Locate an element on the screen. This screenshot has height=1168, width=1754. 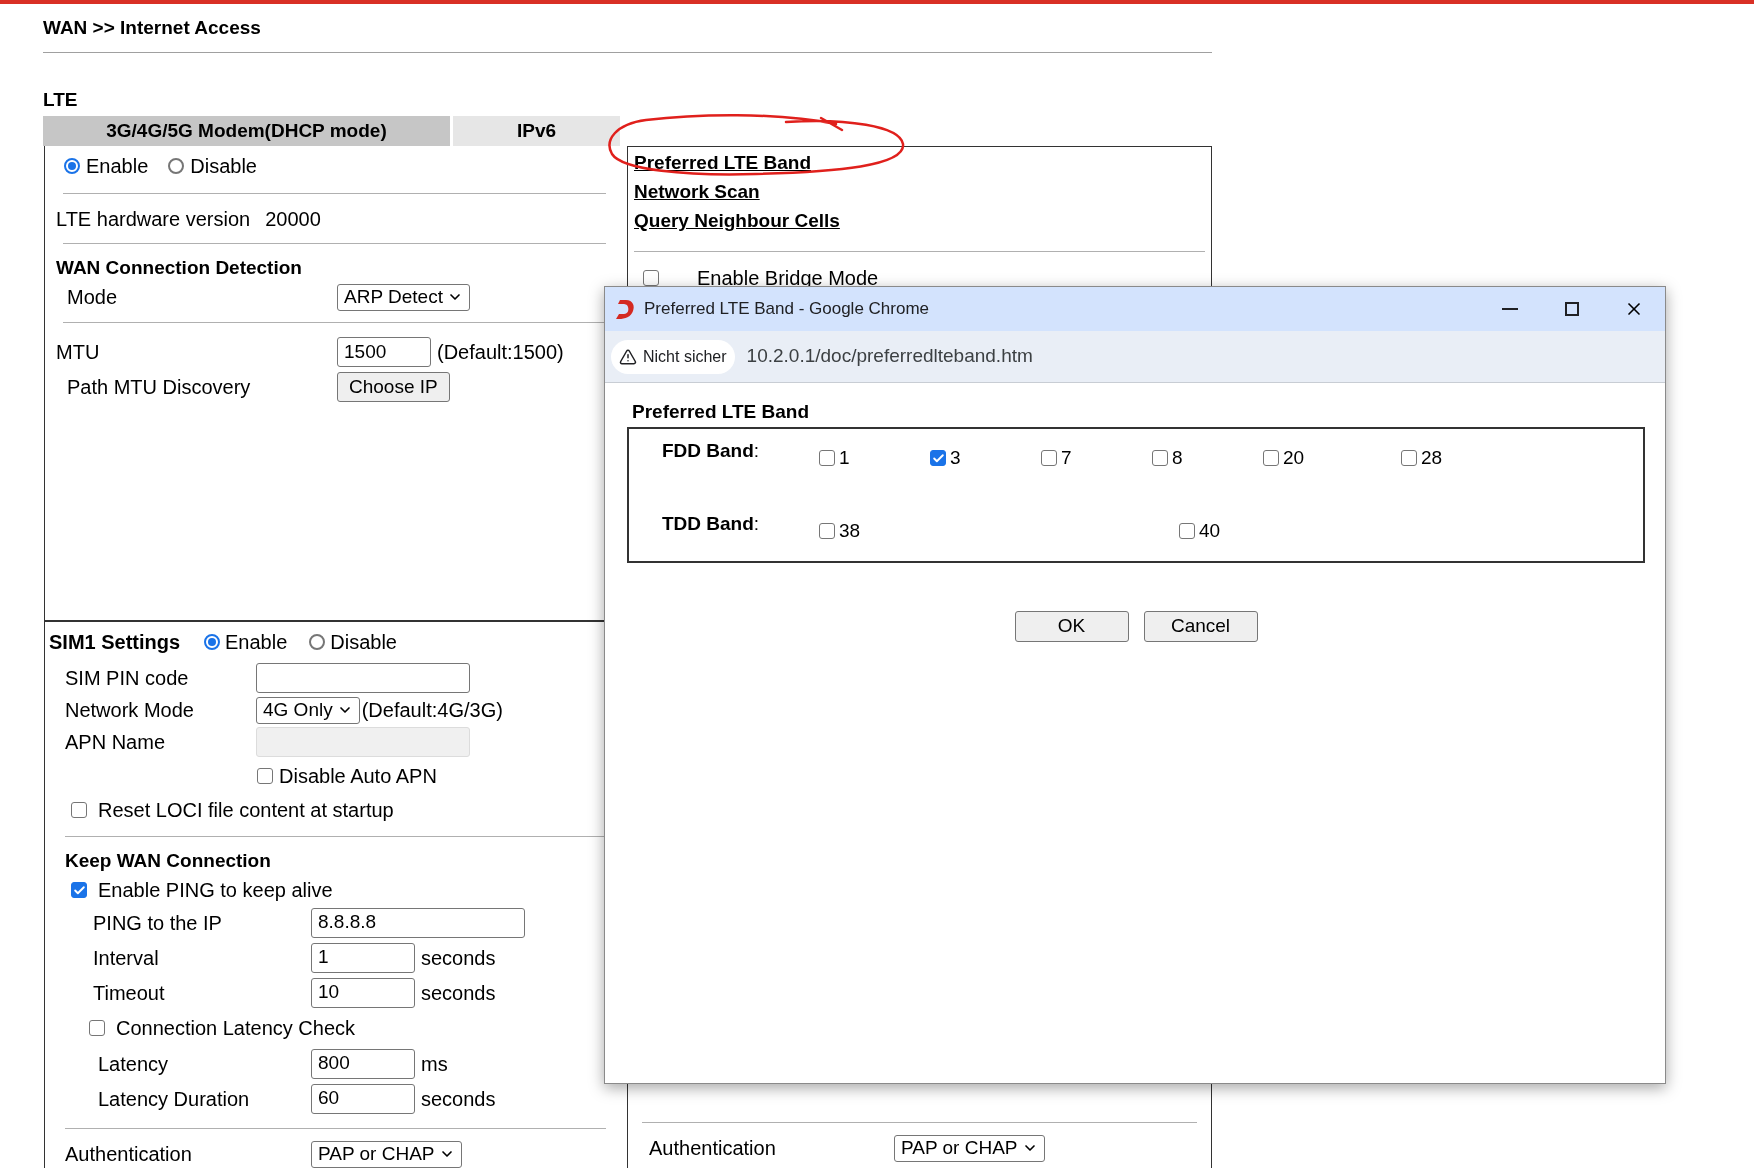
checkbox-label: Enable PING to keep alive is located at coordinates (215, 890).